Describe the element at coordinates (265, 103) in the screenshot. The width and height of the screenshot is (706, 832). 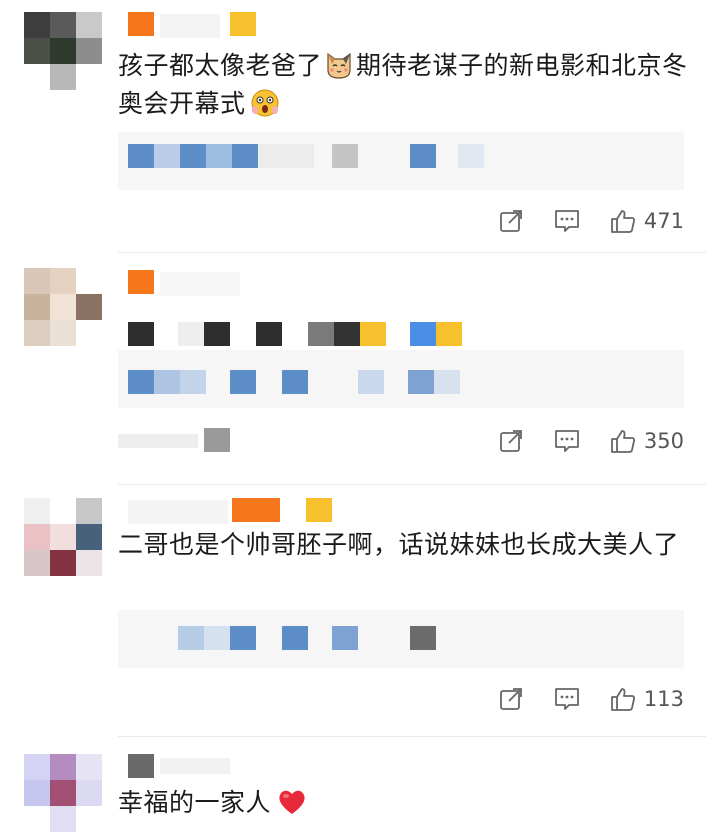
I see `surprised-face-emoji-icon` at that location.